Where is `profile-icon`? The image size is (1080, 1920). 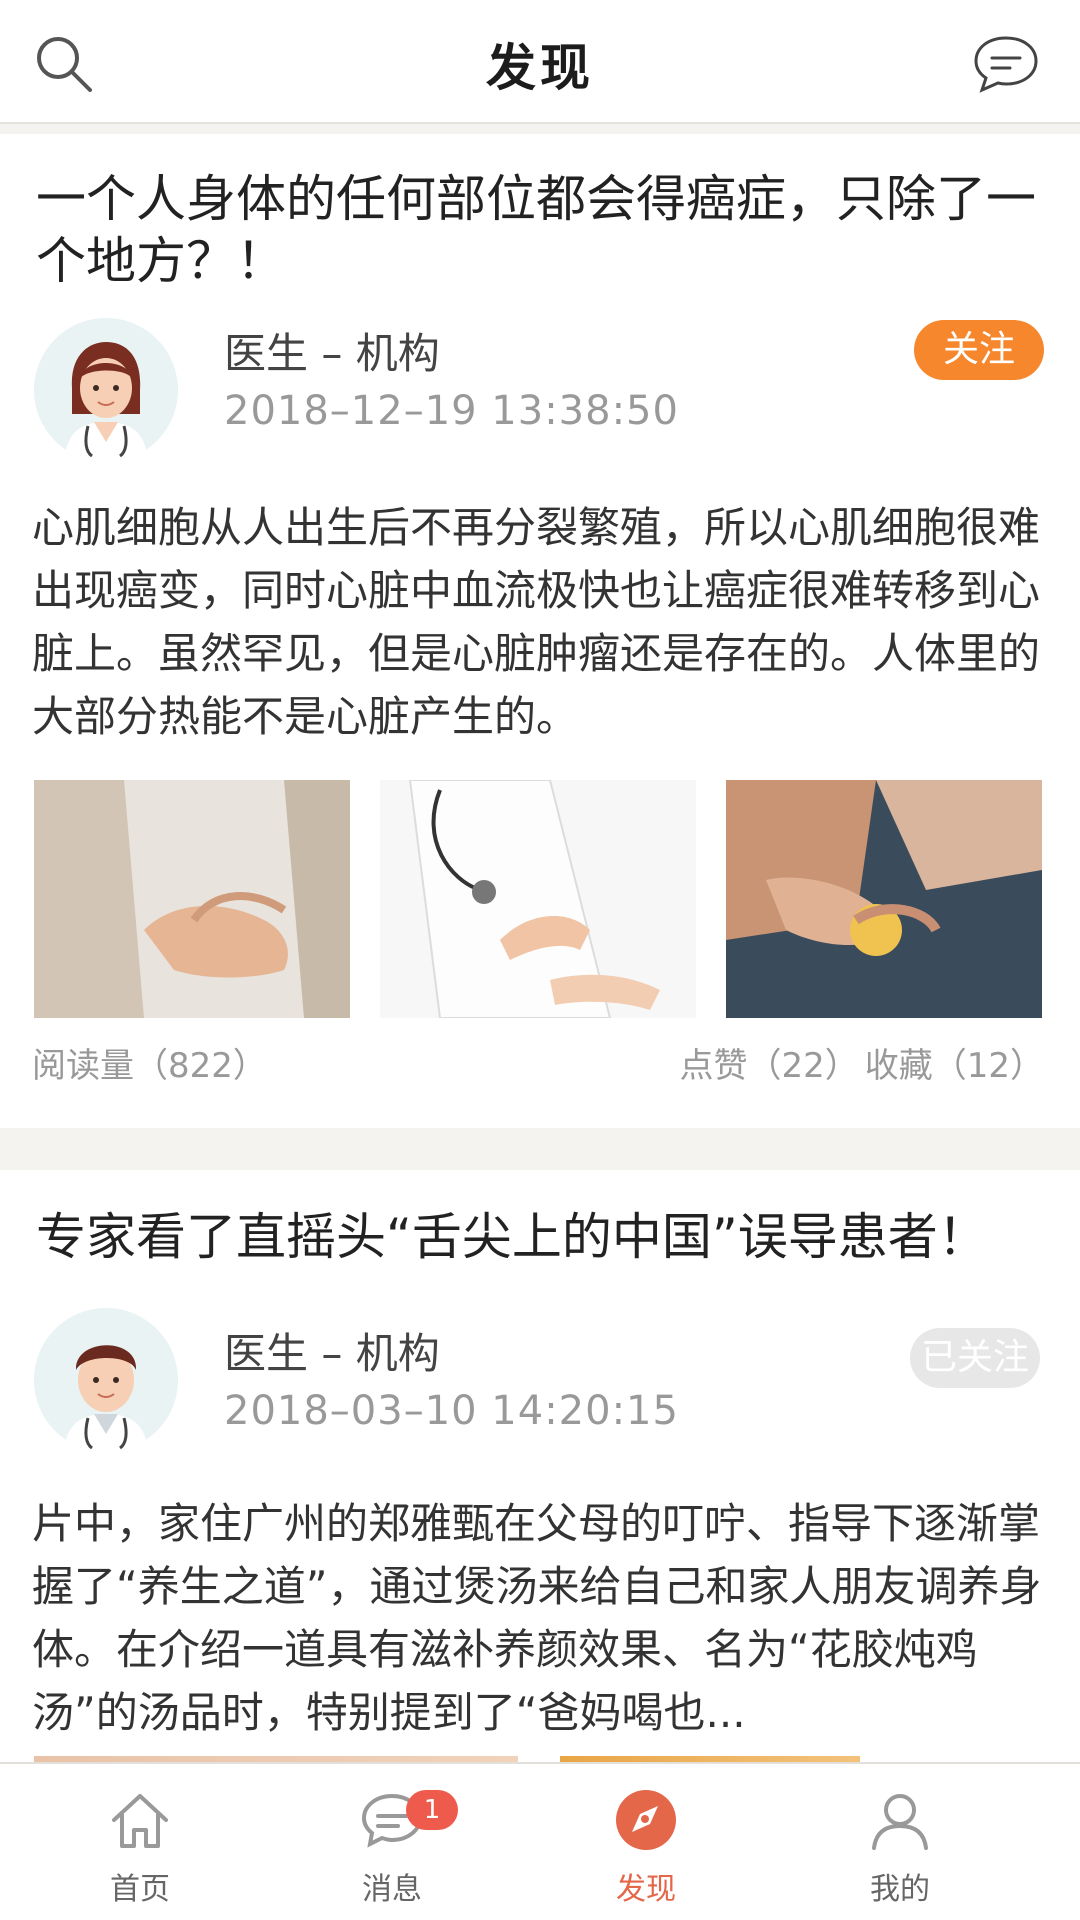
profile-icon is located at coordinates (900, 1822).